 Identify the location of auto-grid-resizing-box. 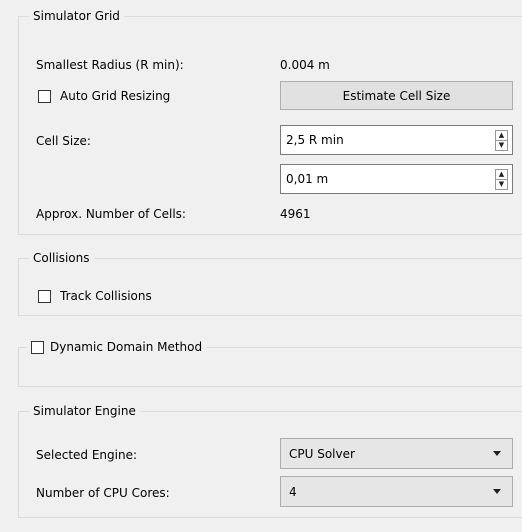
(44, 96).